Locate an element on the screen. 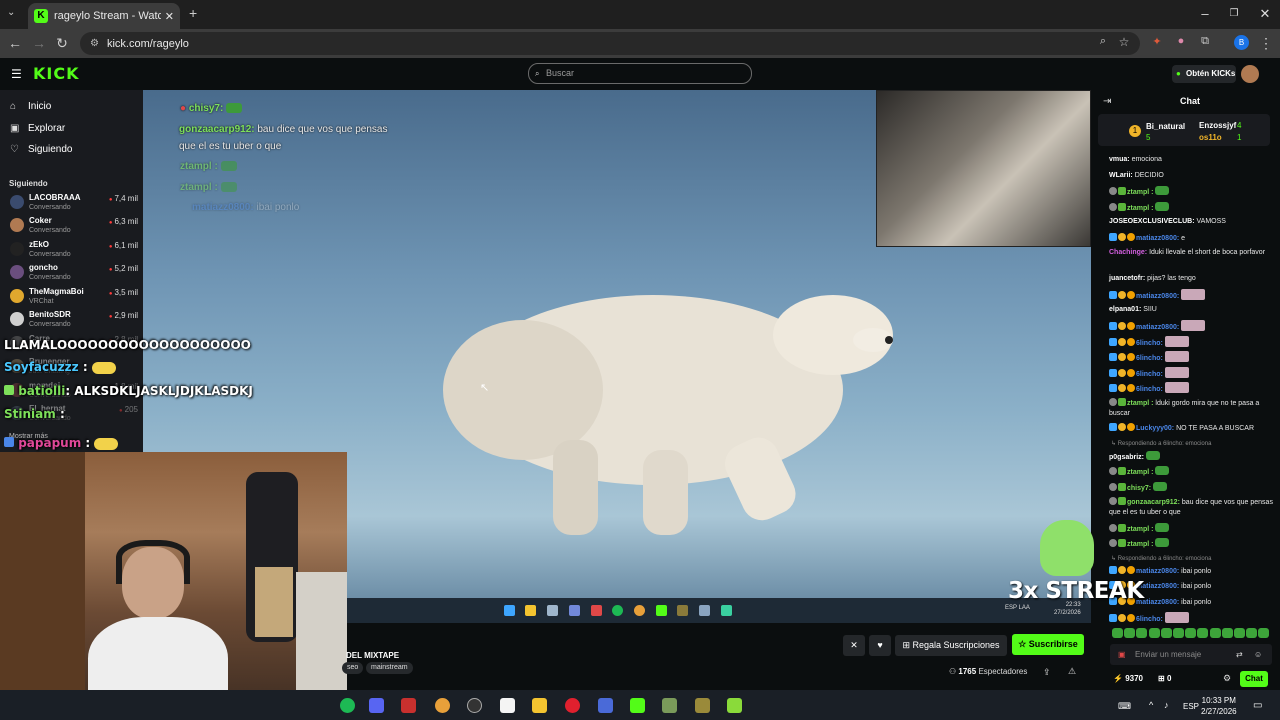 The width and height of the screenshot is (1280, 720). chat-username: Chachinge: is located at coordinates (1128, 252).